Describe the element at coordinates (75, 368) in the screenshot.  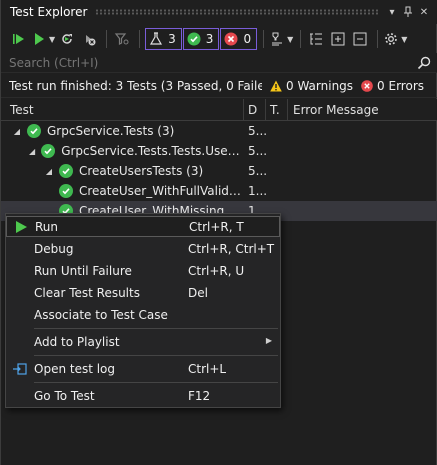
I see `menu-item-label: Open test log` at that location.